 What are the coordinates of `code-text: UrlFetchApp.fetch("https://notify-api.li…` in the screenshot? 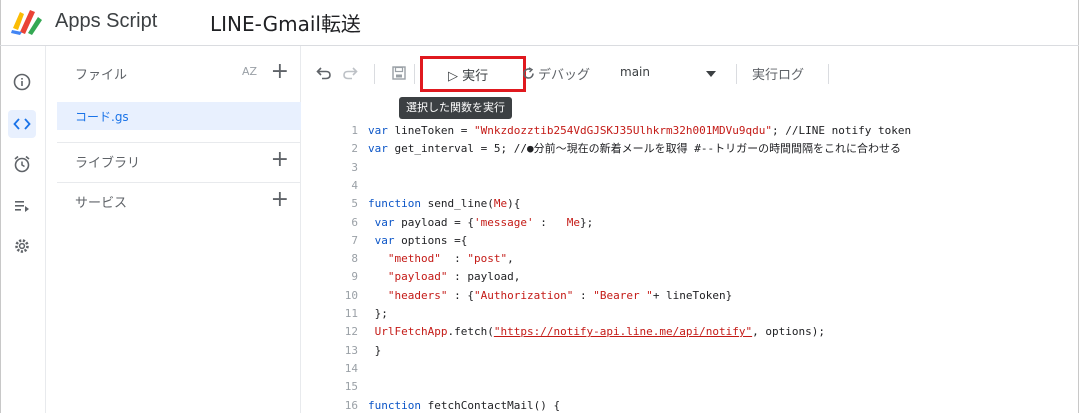 It's located at (596, 332).